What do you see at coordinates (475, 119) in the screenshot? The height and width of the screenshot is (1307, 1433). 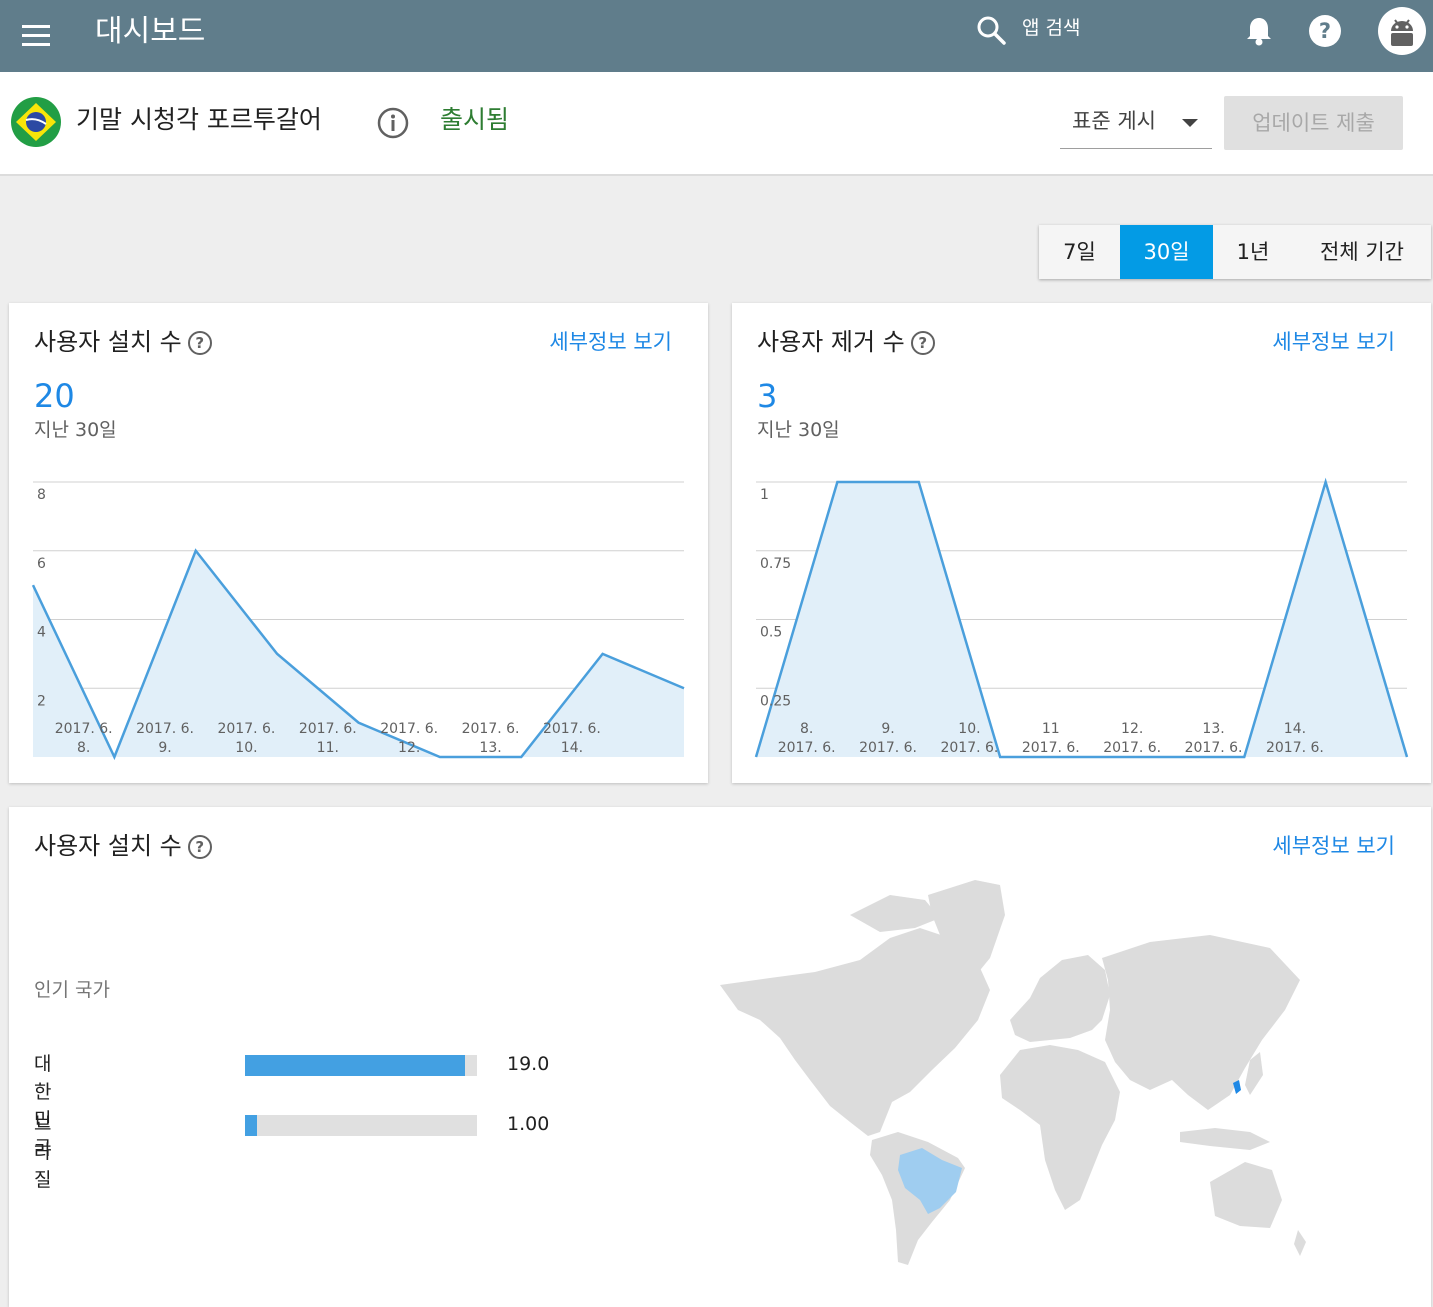 I see `status-badge: 출시됨` at bounding box center [475, 119].